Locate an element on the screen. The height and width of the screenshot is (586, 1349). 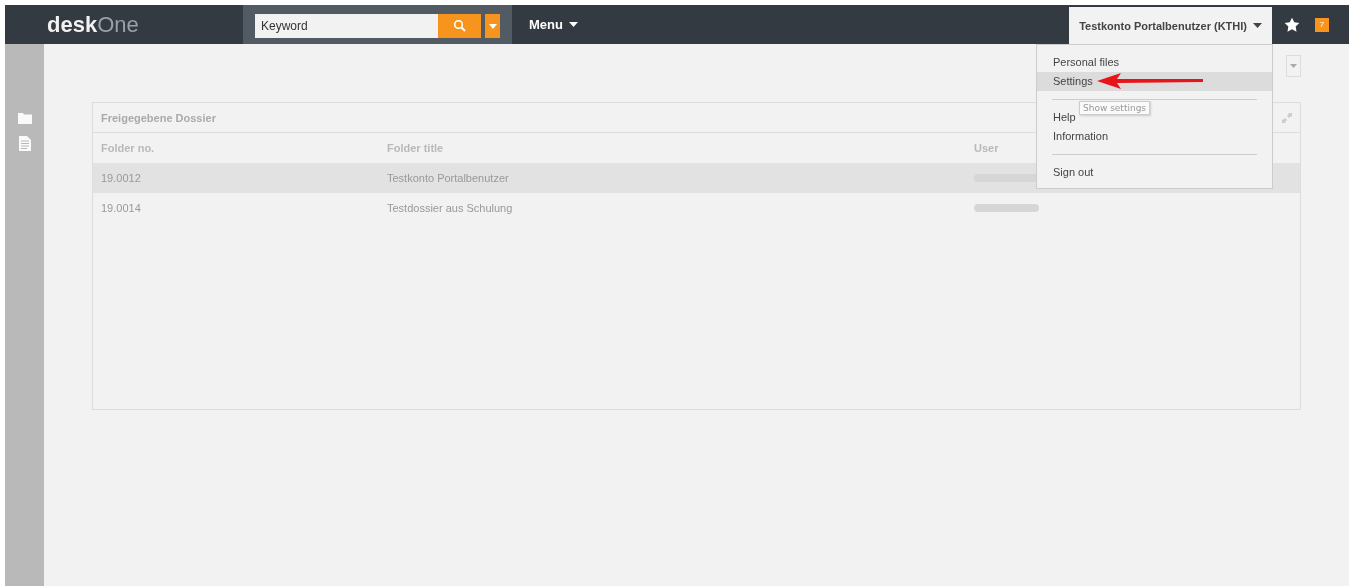
logo: deskOne is located at coordinates (145, 24).